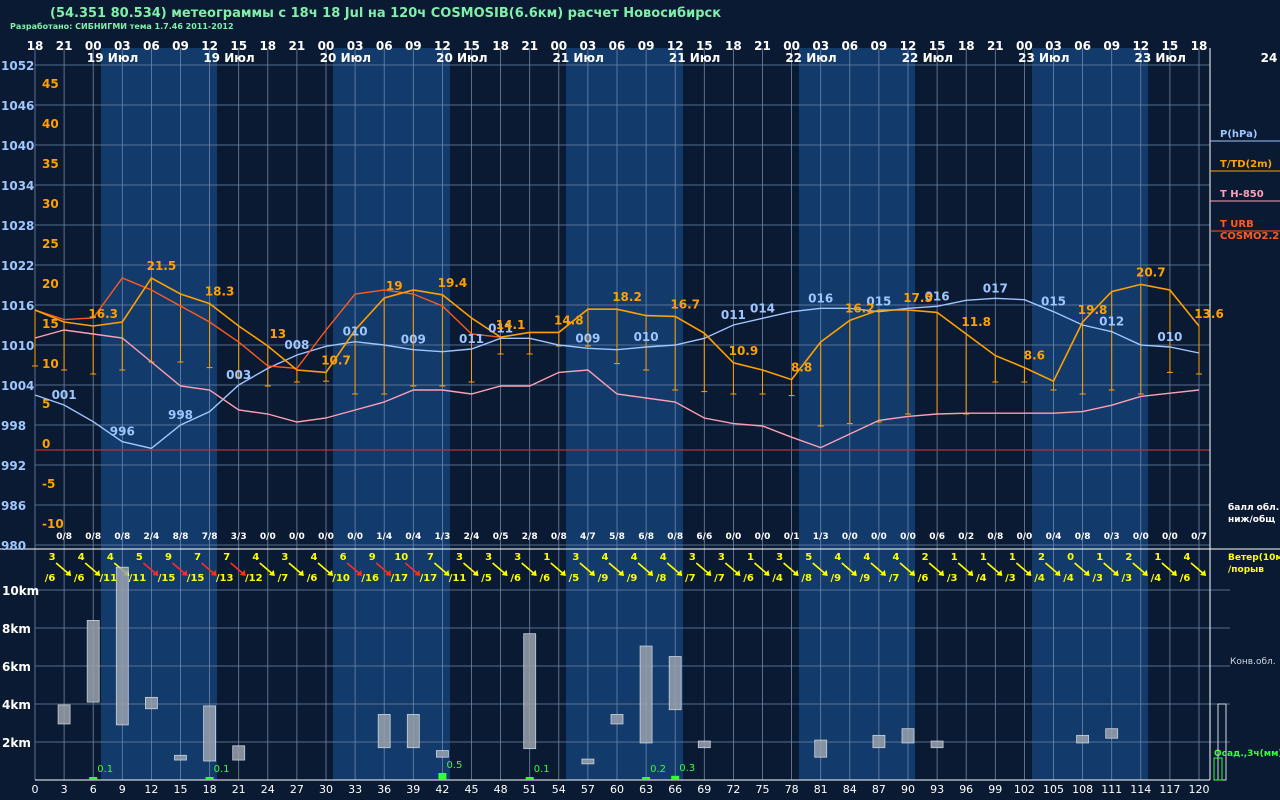  I want to click on pressure-tick-label: 1022, so click(17, 266).